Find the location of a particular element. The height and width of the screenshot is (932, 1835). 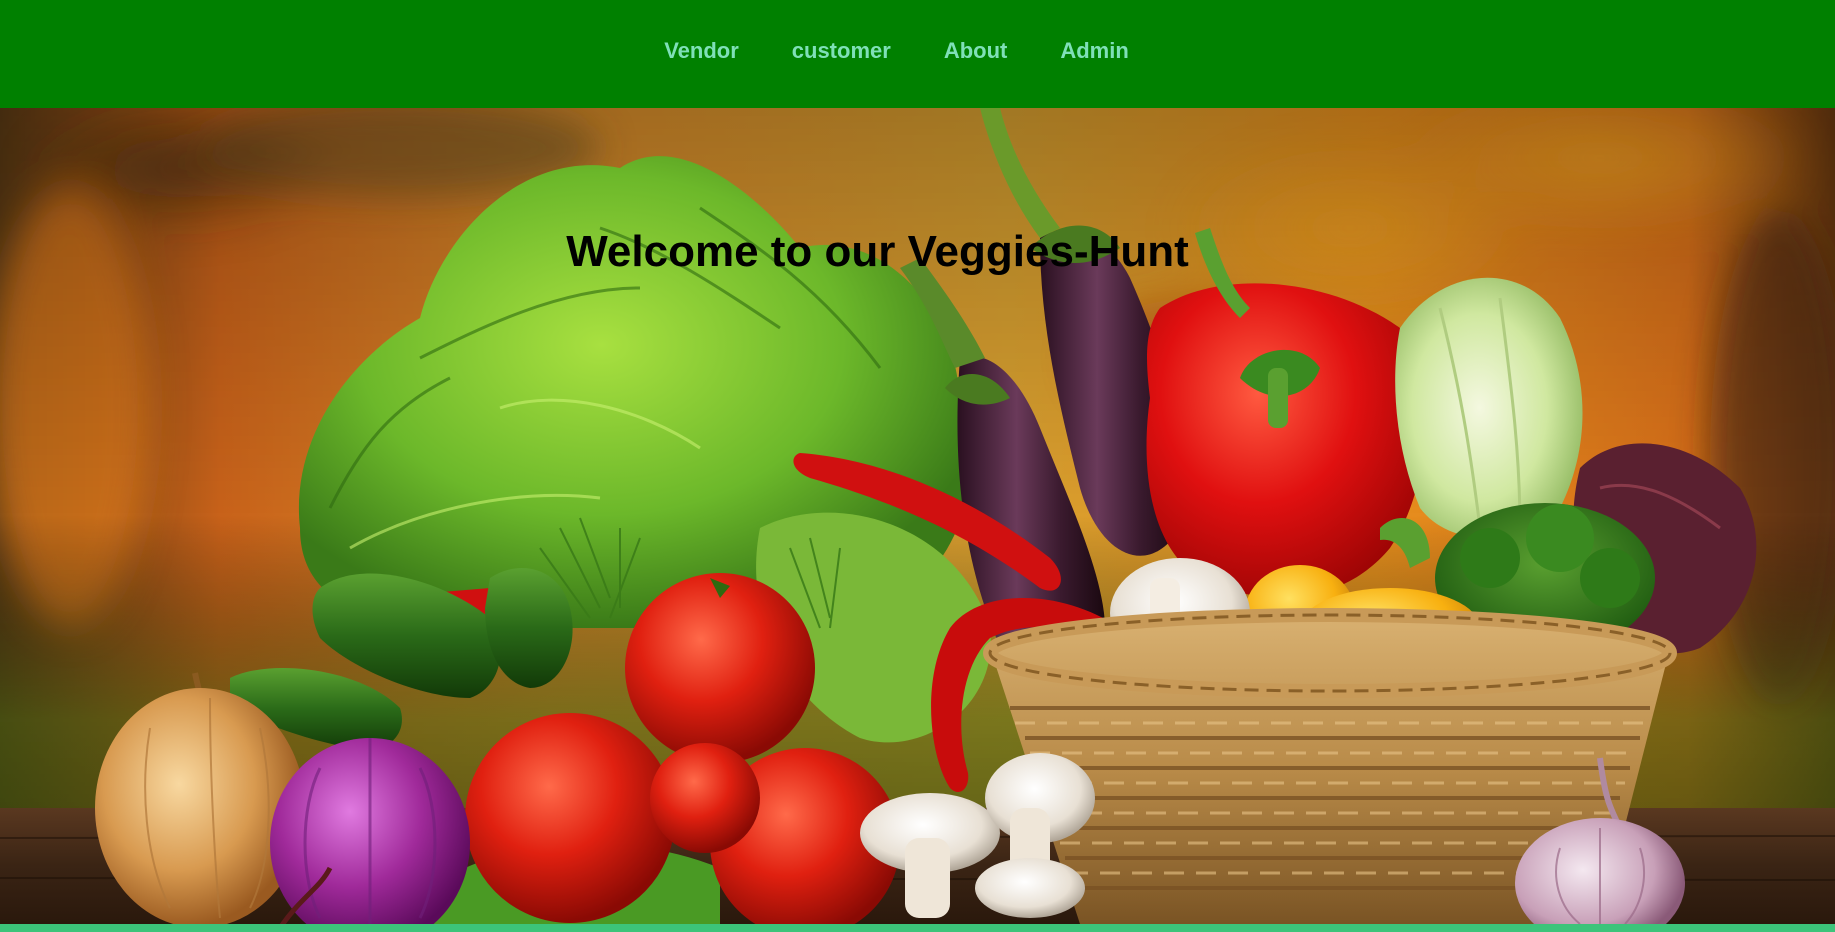

hero-title: Welcome to our Veggies-Hunt is located at coordinates (877, 251).